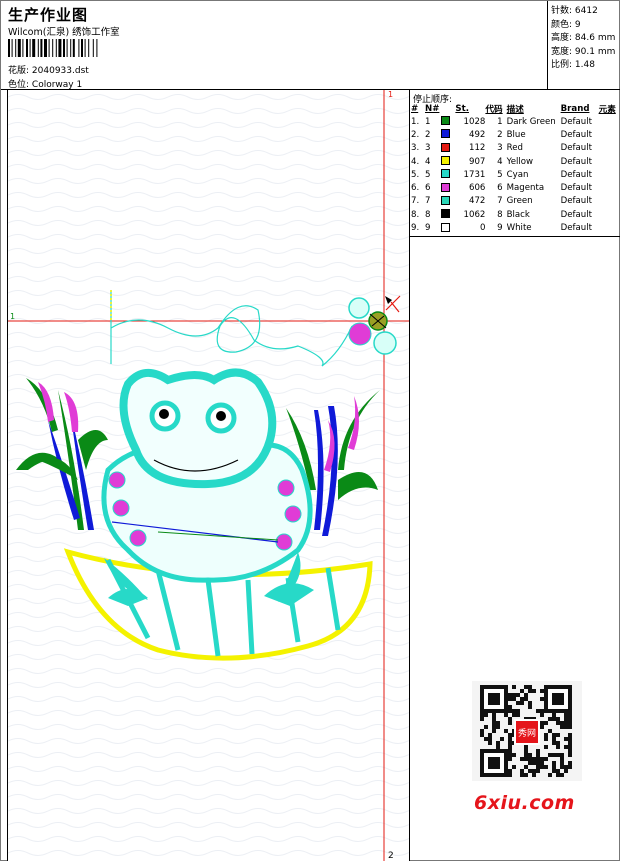 The image size is (620, 861). What do you see at coordinates (432, 109) in the screenshot?
I see `col-header-number: N#` at bounding box center [432, 109].